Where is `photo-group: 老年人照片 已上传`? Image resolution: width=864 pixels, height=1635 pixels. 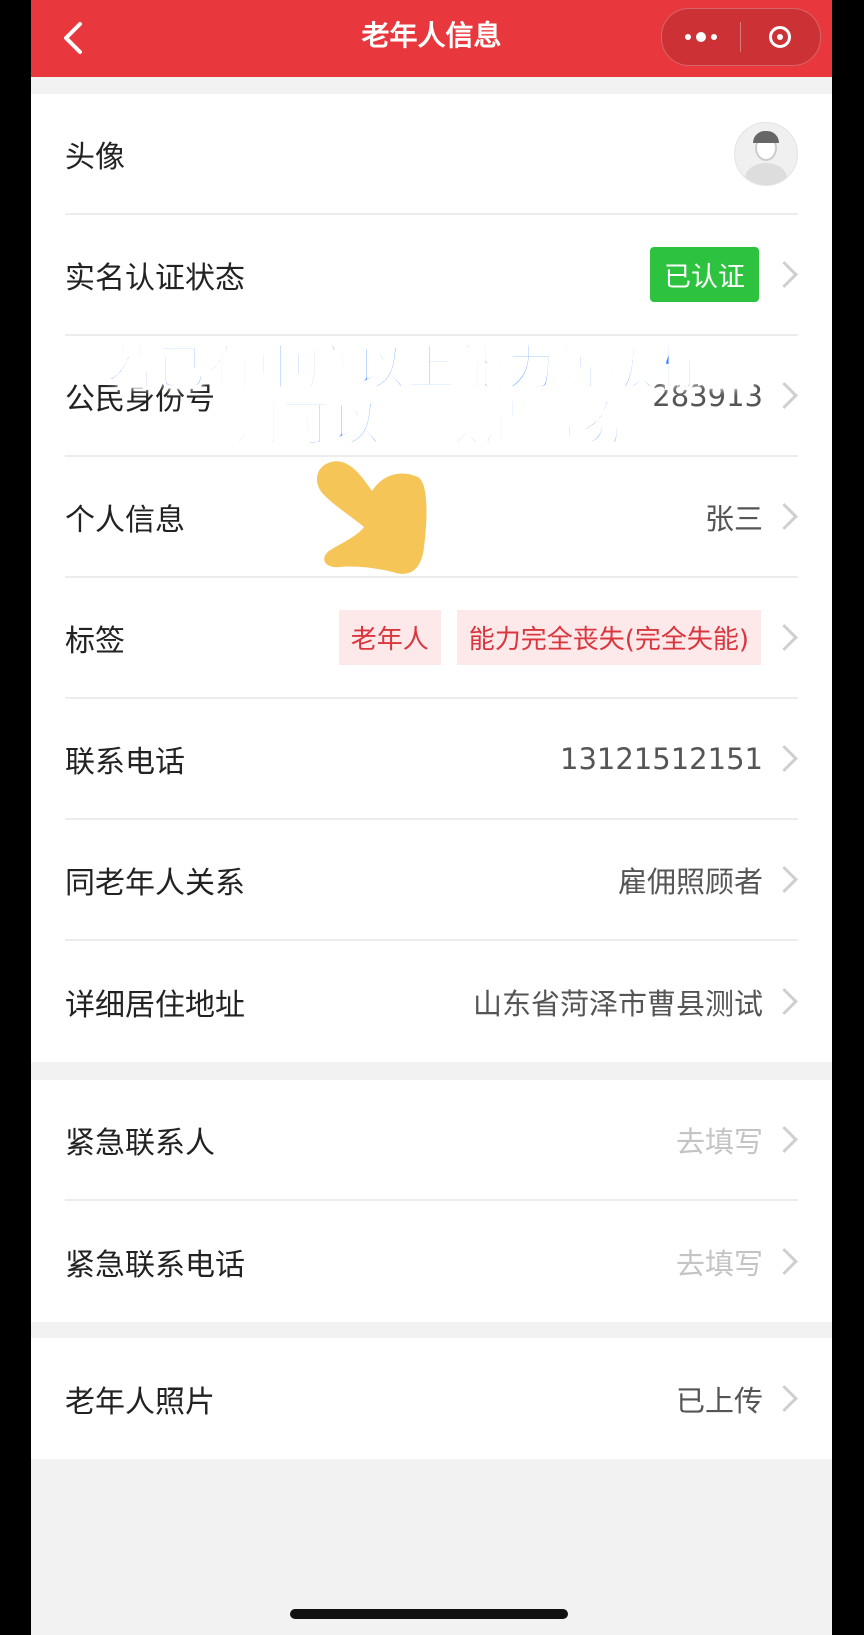
photo-group: 老年人照片 已上传 is located at coordinates (431, 1398).